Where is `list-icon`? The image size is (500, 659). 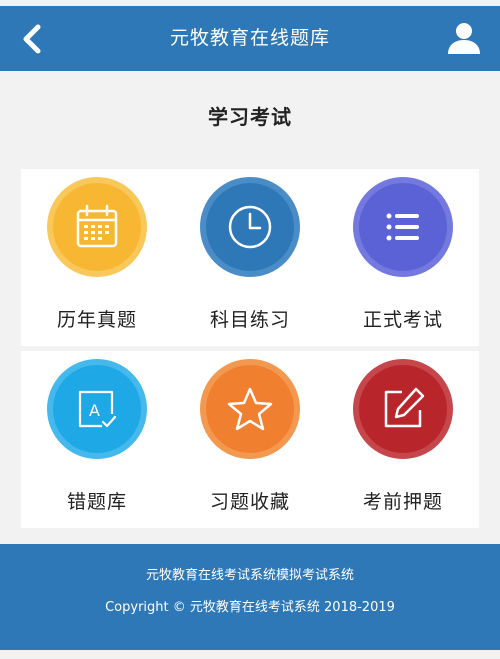
list-icon is located at coordinates (402, 227).